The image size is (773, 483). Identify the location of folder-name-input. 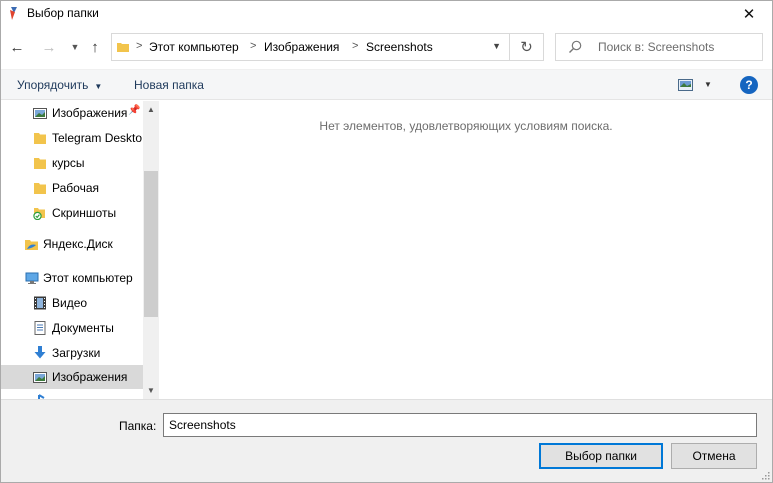
(460, 425).